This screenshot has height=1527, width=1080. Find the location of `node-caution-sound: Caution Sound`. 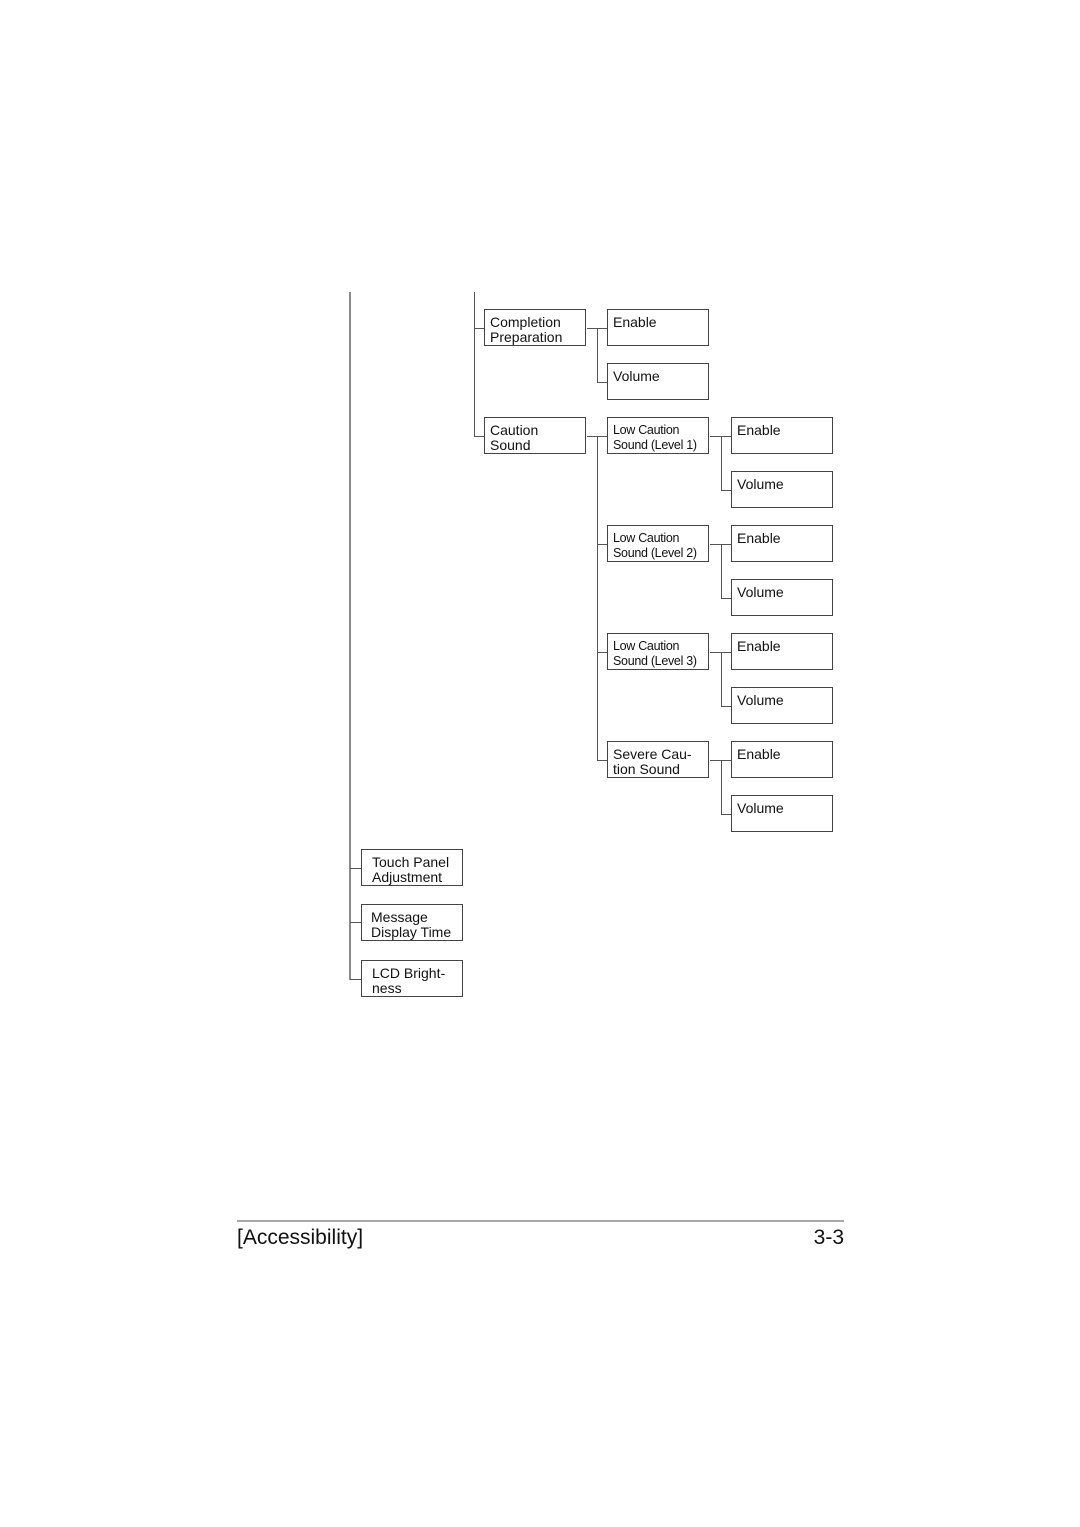

node-caution-sound: Caution Sound is located at coordinates (535, 435).